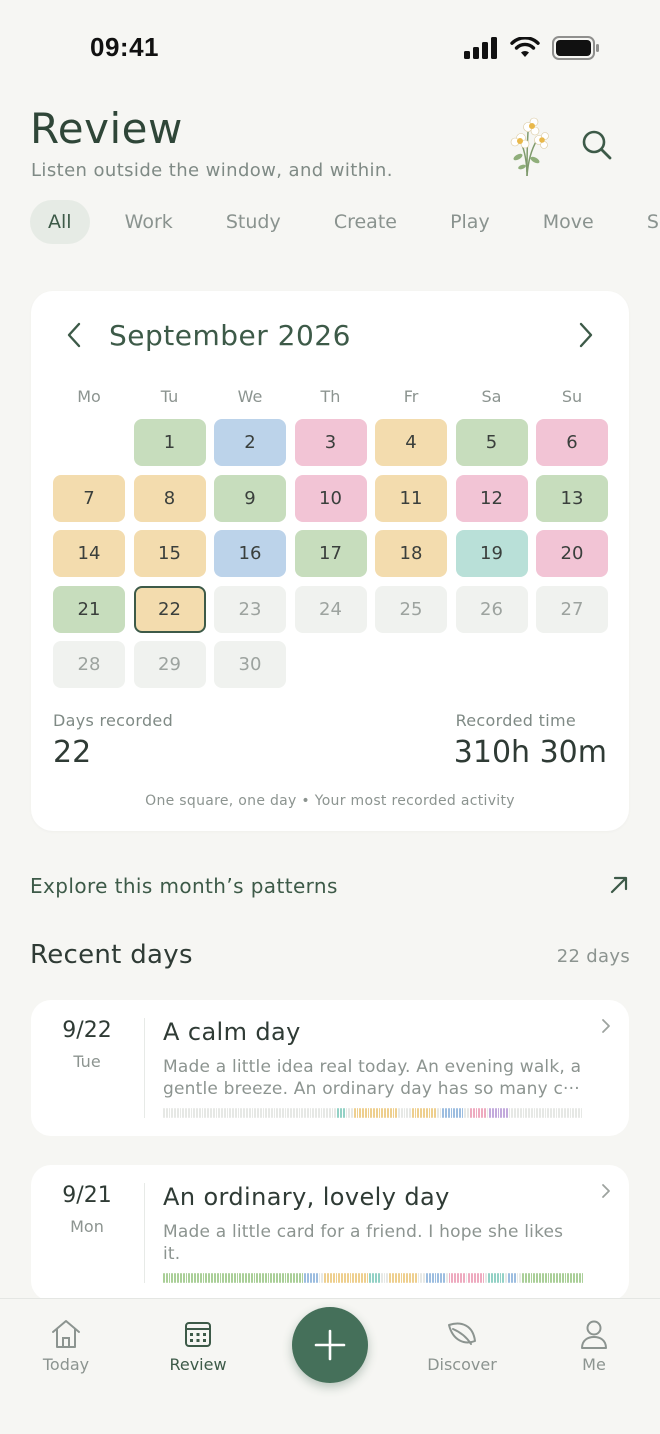 The width and height of the screenshot is (660, 1434). I want to click on filter-tab-social: Social, so click(644, 222).